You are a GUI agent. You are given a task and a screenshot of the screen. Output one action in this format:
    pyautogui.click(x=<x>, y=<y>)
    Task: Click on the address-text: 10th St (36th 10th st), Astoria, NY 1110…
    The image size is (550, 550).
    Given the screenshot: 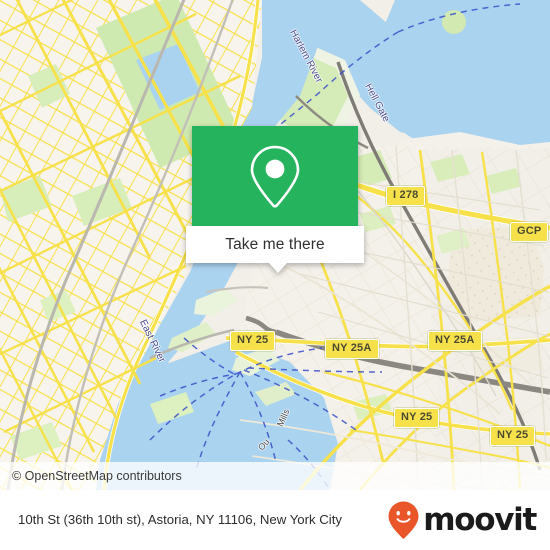 What is the action you would take?
    pyautogui.click(x=180, y=520)
    